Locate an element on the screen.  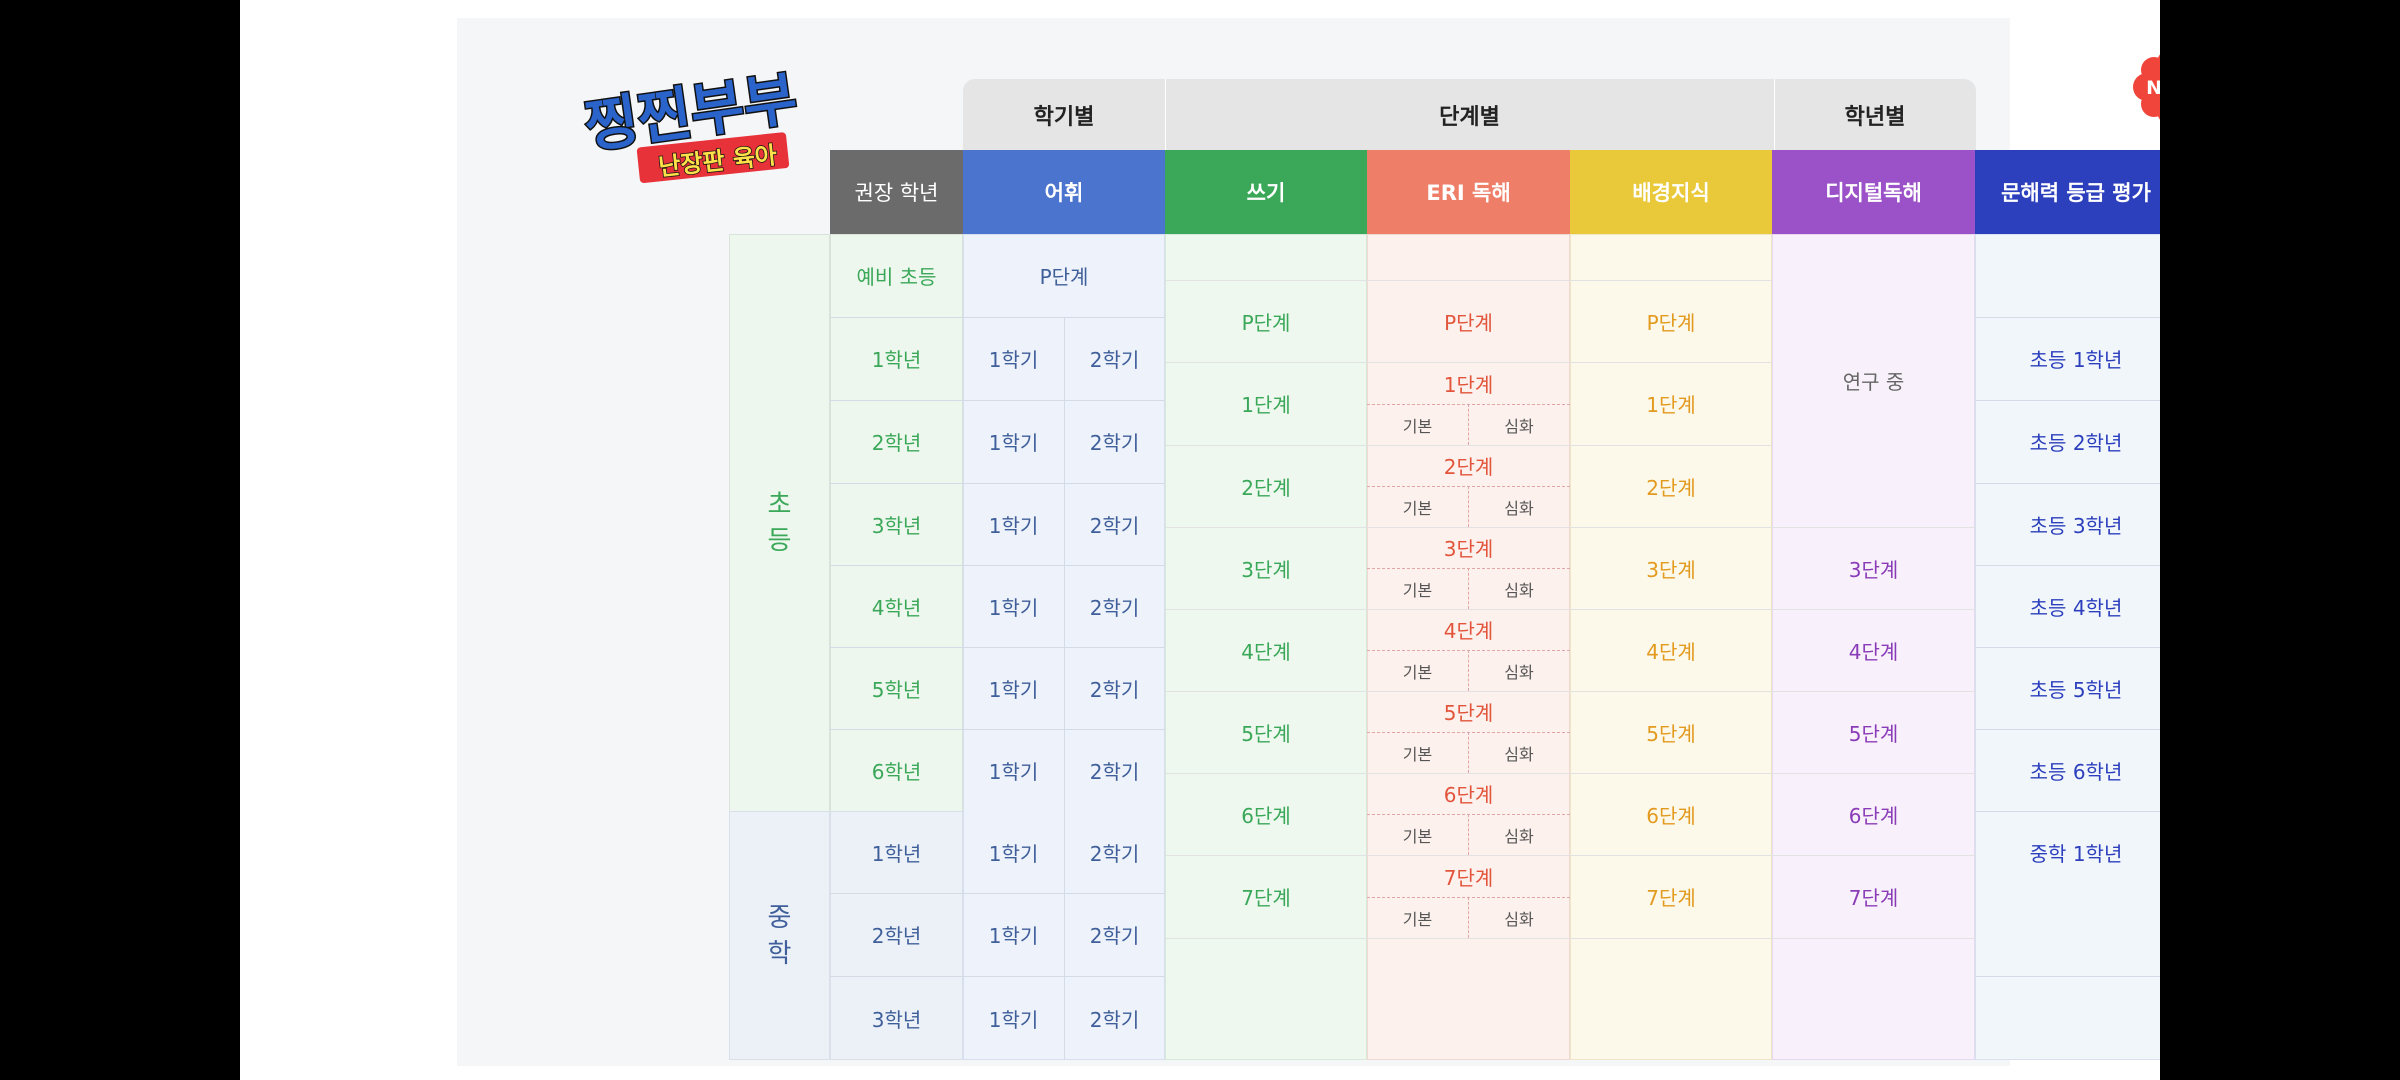
writing-5: 5단계 is located at coordinates (1266, 733).